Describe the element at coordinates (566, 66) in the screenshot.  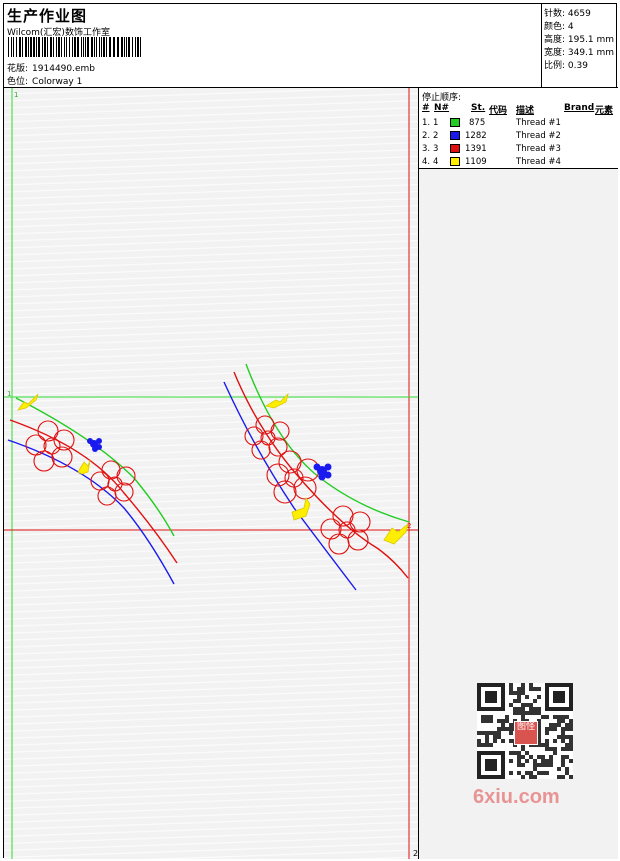
I see `design-scale: 比例: 0.39` at that location.